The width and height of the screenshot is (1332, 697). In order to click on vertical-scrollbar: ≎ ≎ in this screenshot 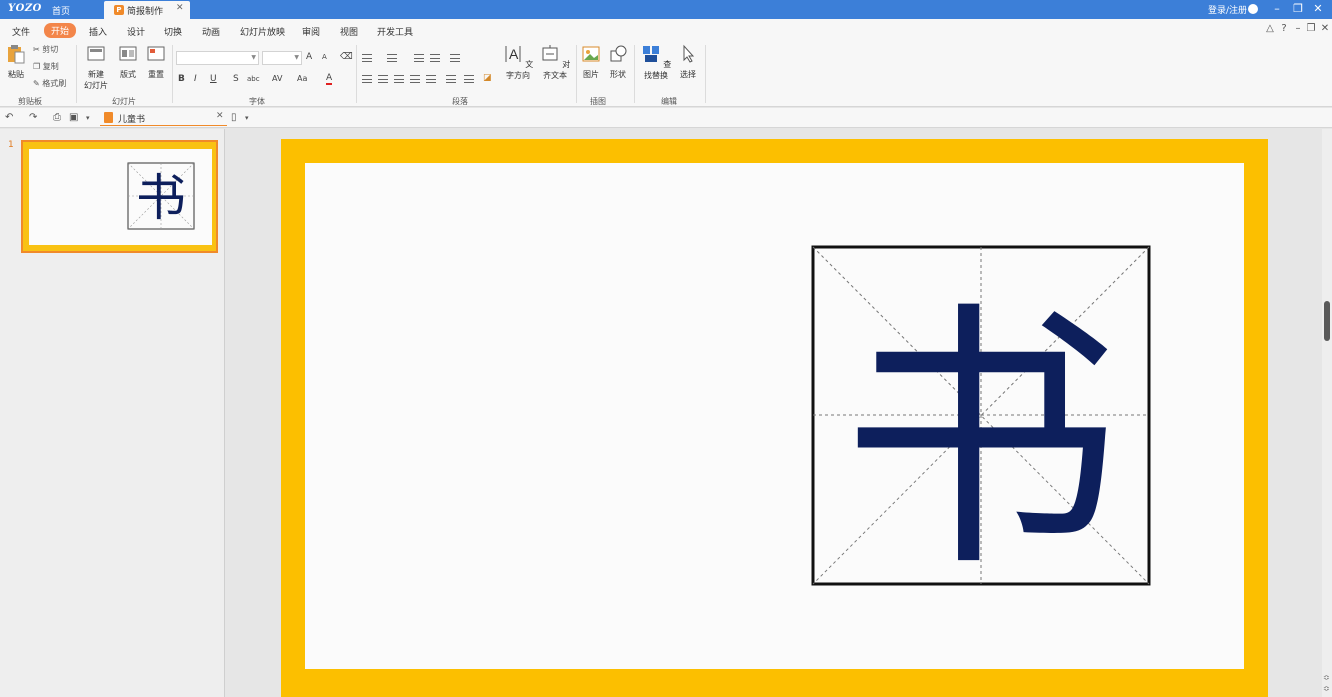, I will do `click(1327, 413)`.